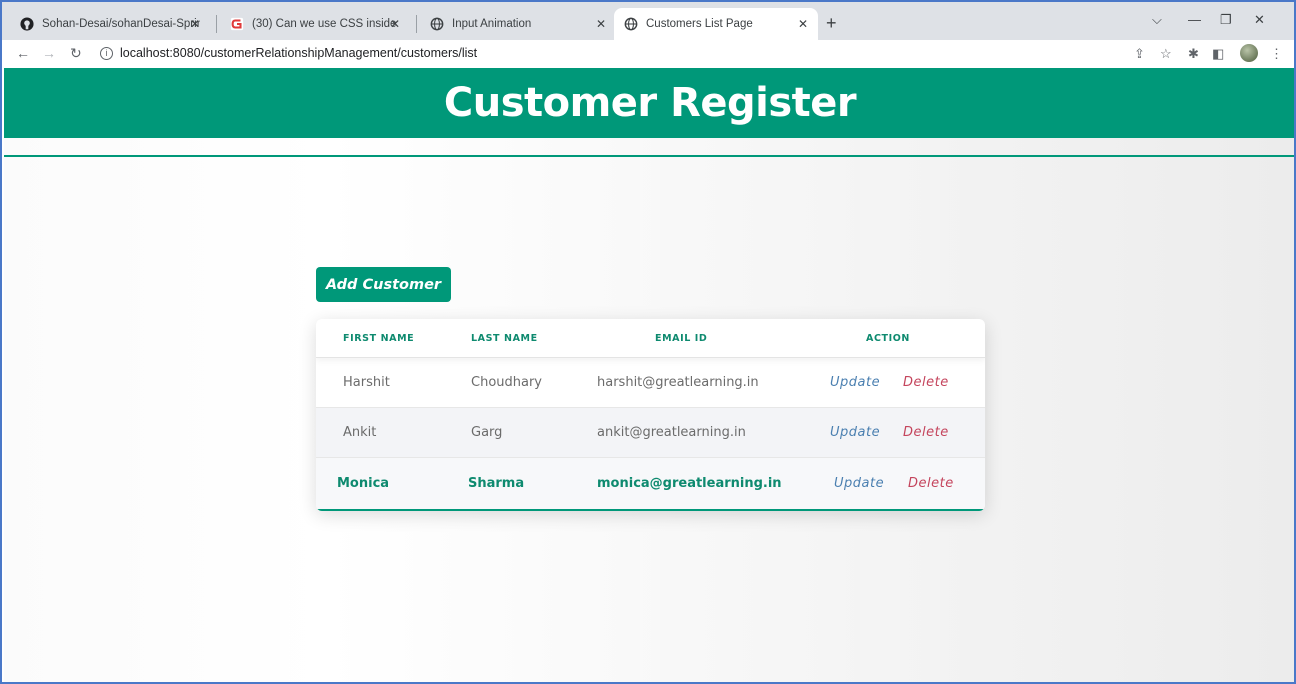 The height and width of the screenshot is (684, 1296). I want to click on first-name-cell: Monica, so click(363, 483).